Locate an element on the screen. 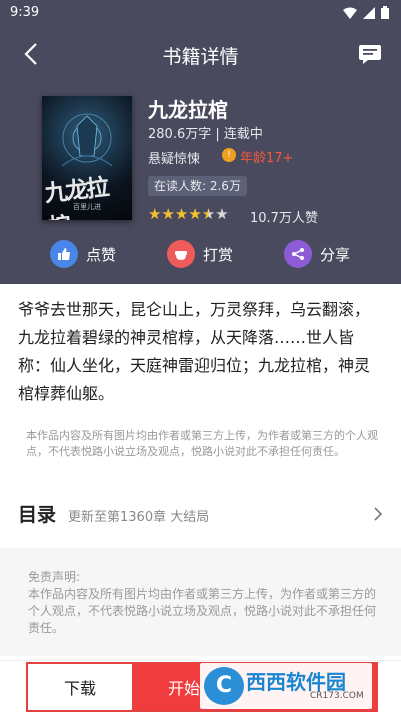  chevron-right-icon is located at coordinates (378, 514).